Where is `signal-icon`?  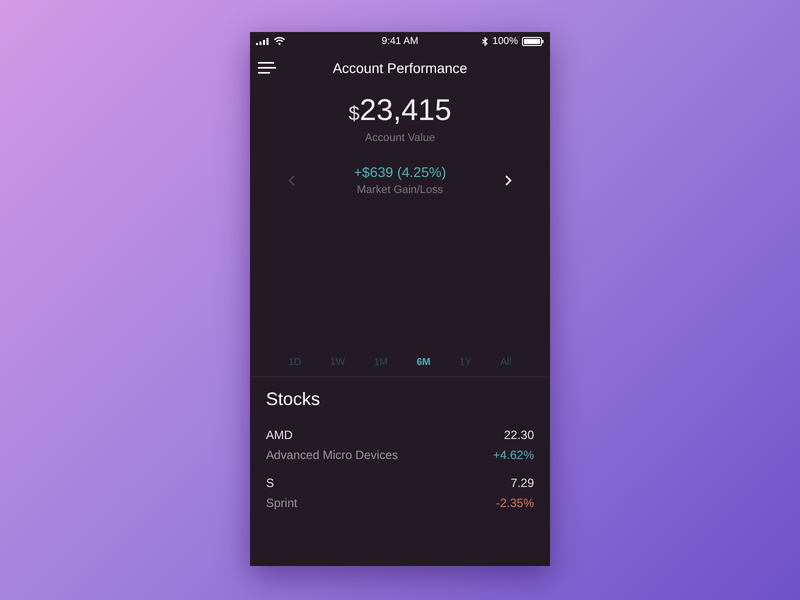 signal-icon is located at coordinates (263, 41).